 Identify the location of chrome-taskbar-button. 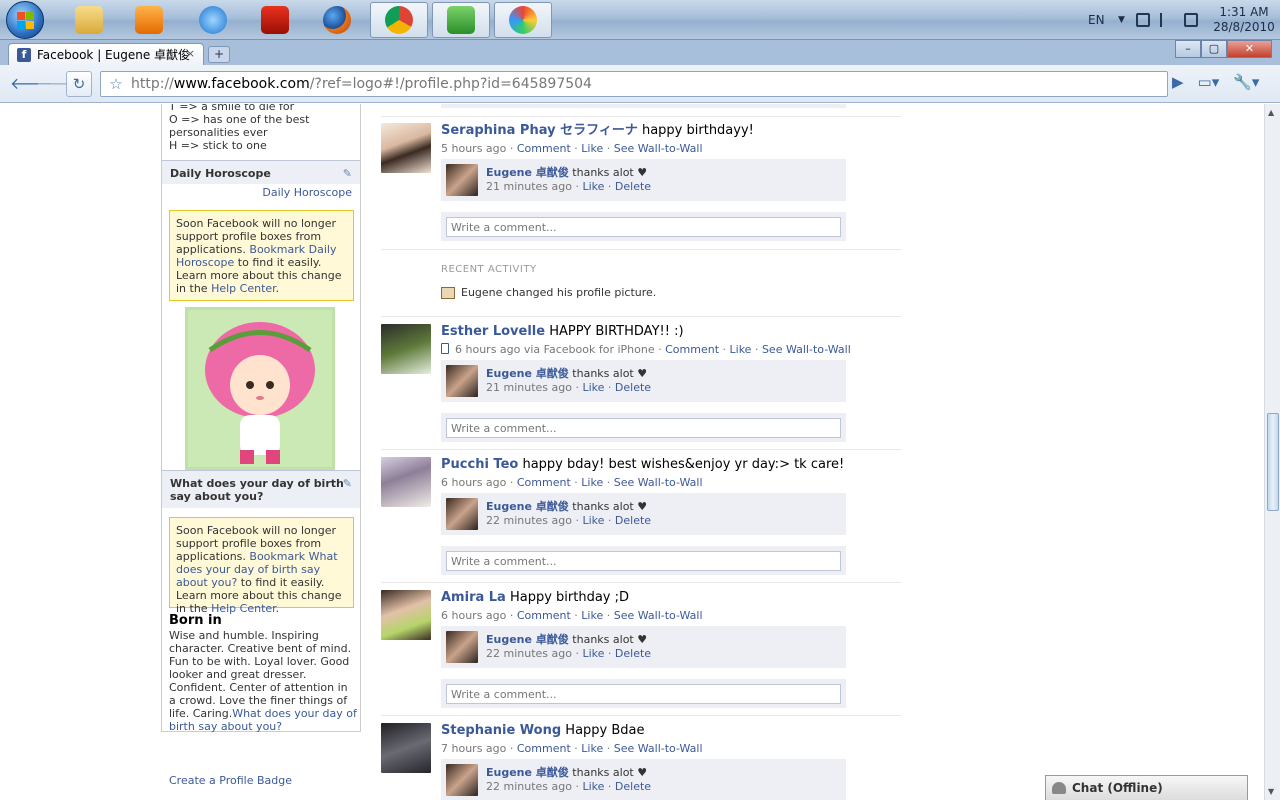
(399, 20).